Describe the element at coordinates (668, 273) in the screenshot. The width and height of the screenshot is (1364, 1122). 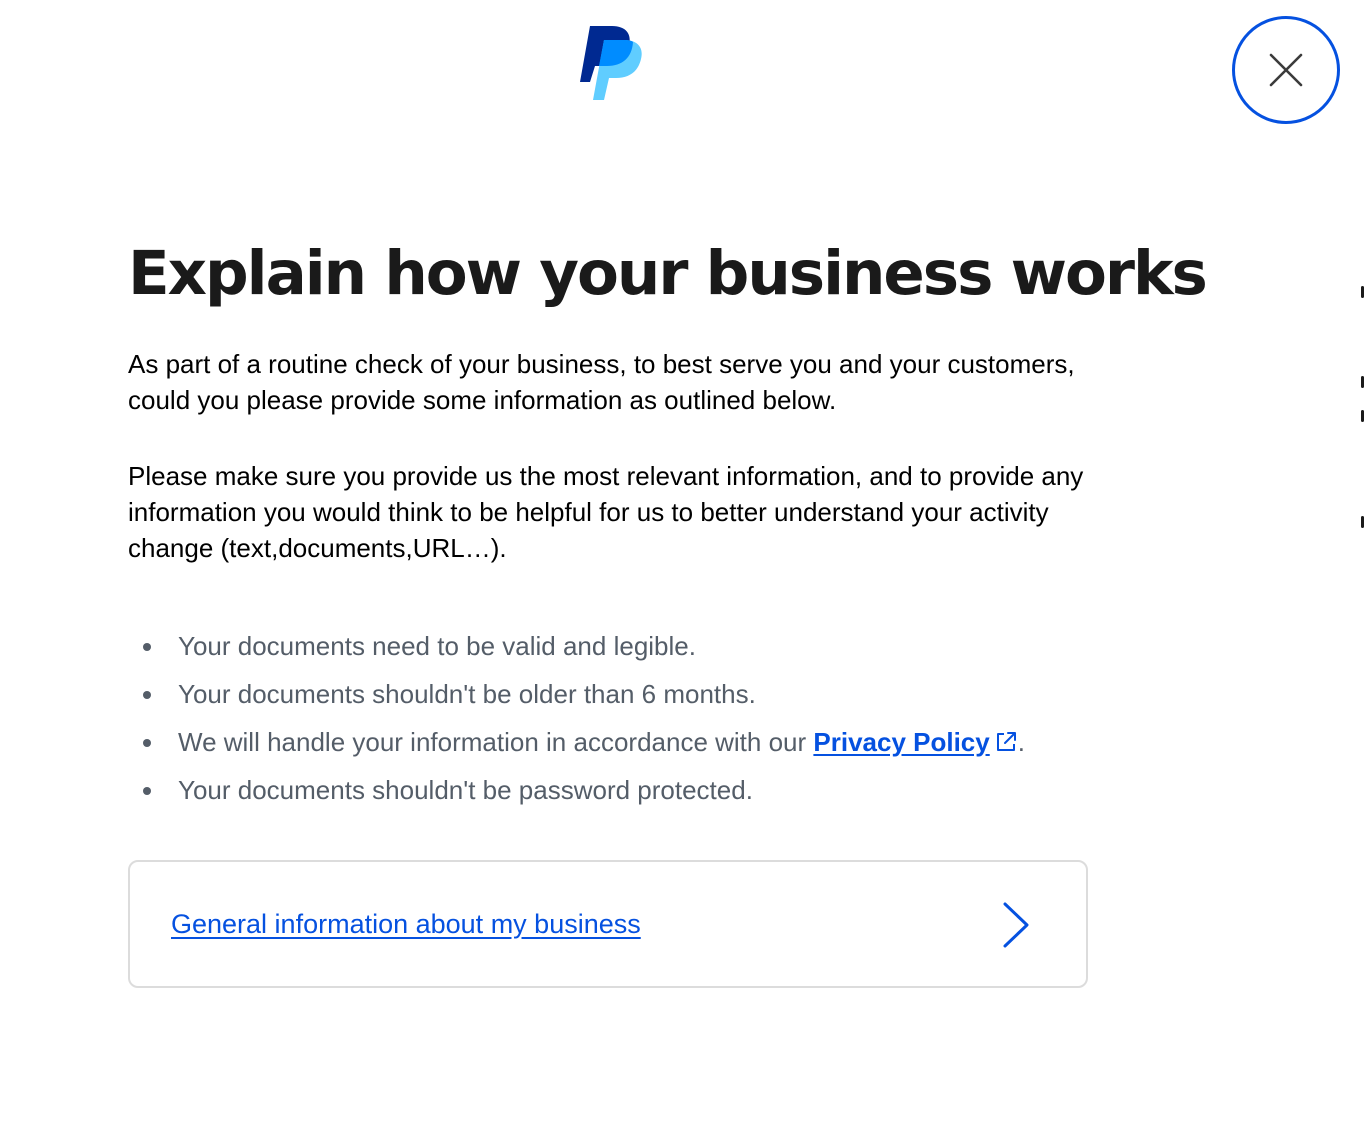
I see `page-title: Explain how your business works` at that location.